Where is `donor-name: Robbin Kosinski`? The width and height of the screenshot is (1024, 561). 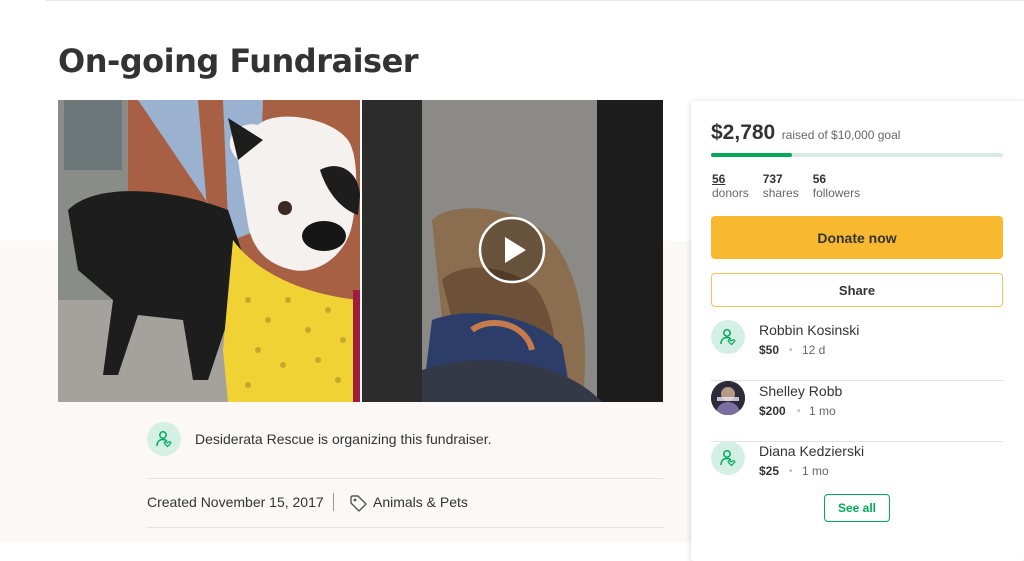
donor-name: Robbin Kosinski is located at coordinates (809, 330).